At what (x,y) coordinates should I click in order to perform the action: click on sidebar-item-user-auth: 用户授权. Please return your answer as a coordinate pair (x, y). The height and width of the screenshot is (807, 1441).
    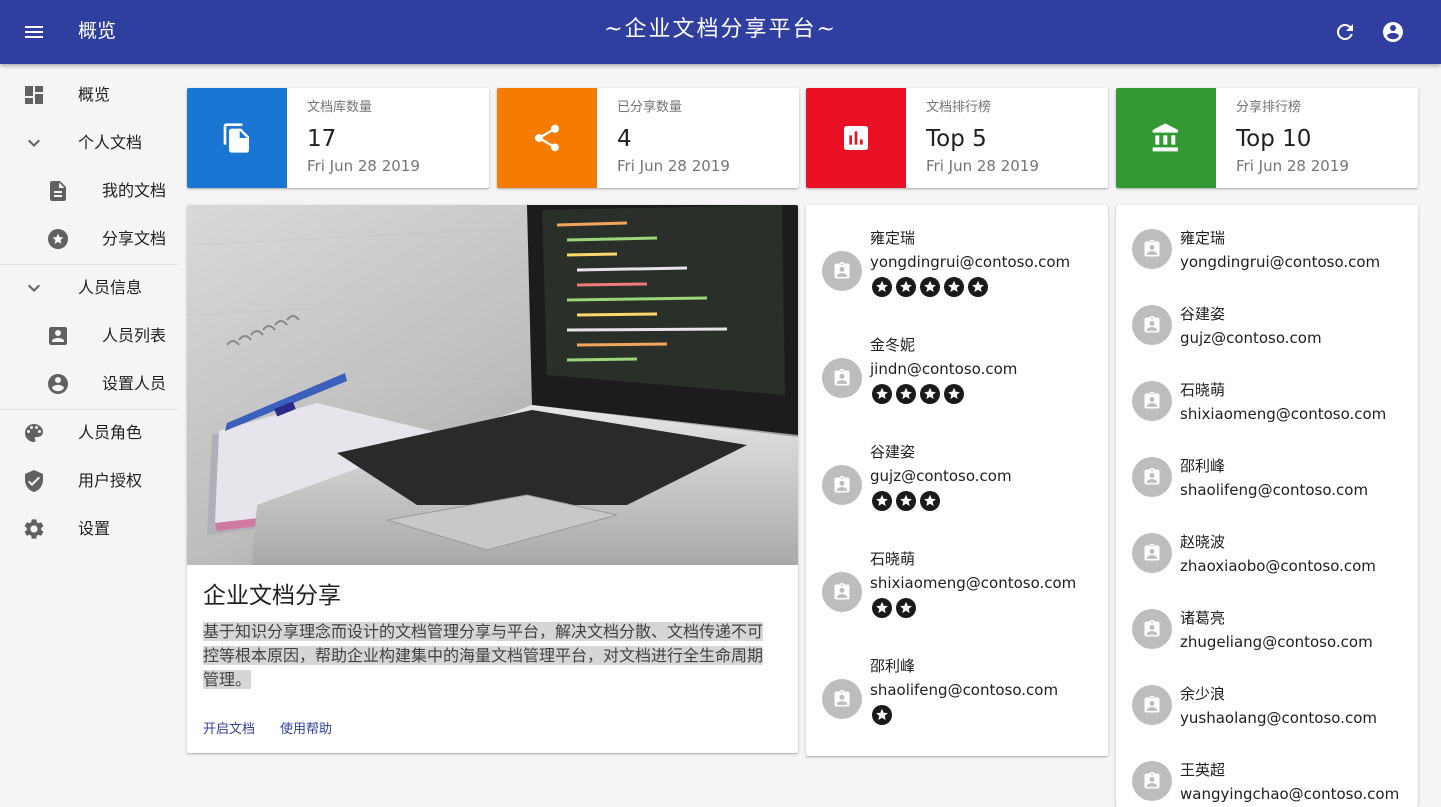
    Looking at the image, I should click on (89, 481).